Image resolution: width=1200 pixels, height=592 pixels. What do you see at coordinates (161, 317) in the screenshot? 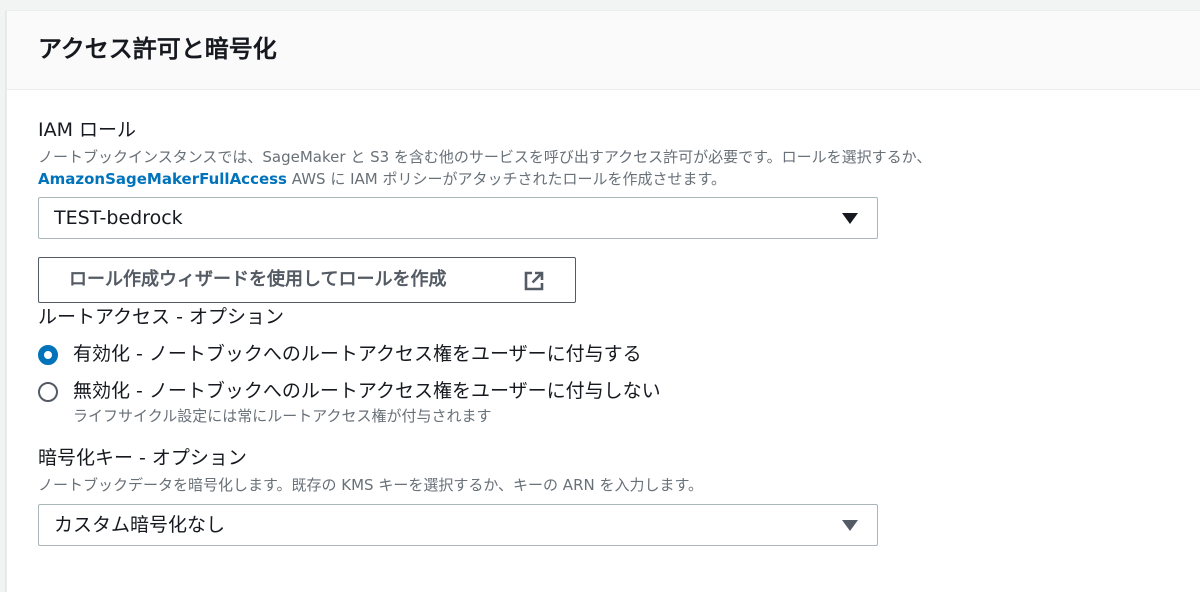
I see `root-access-label: ルートアクセス - オプション` at bounding box center [161, 317].